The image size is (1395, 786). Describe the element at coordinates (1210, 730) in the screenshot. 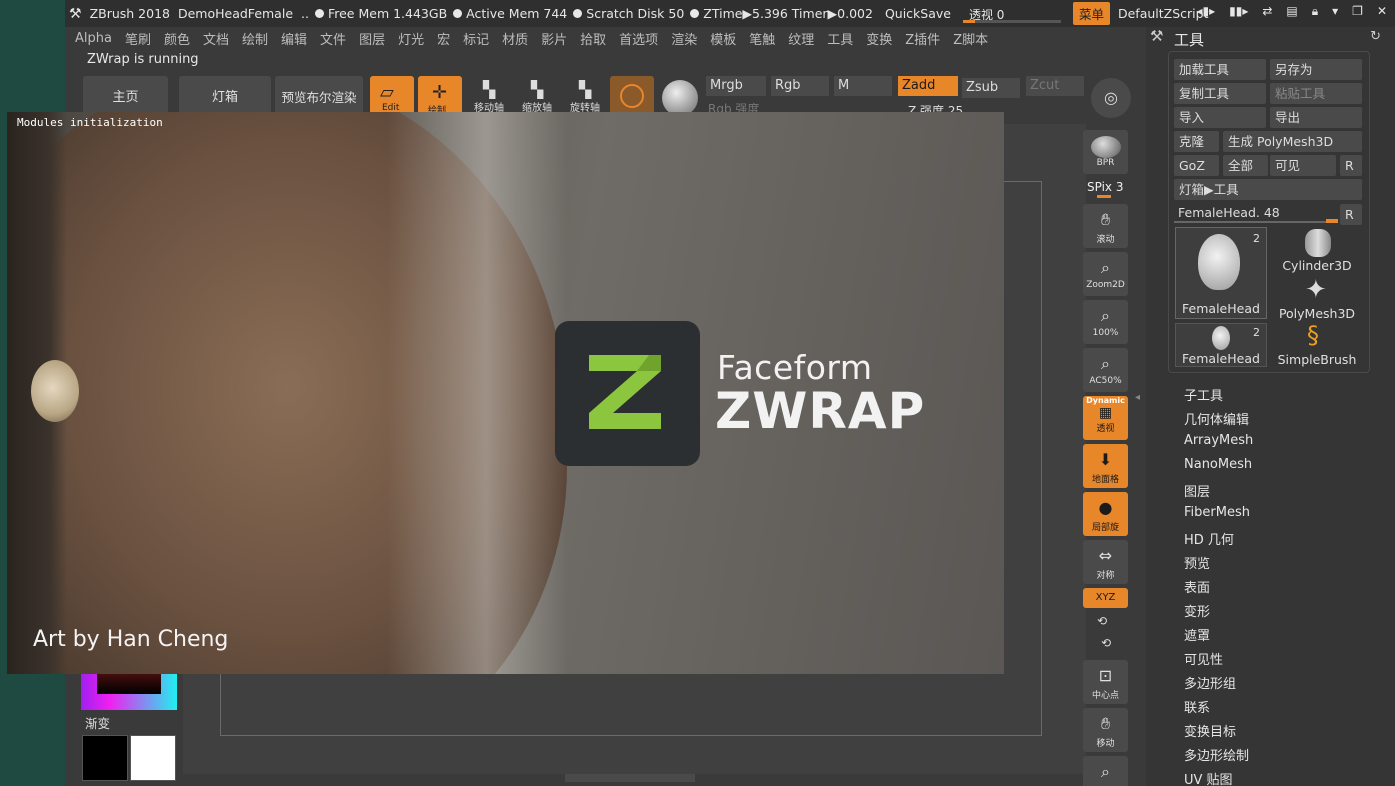

I see `morph-target-menu: 变换目标` at that location.